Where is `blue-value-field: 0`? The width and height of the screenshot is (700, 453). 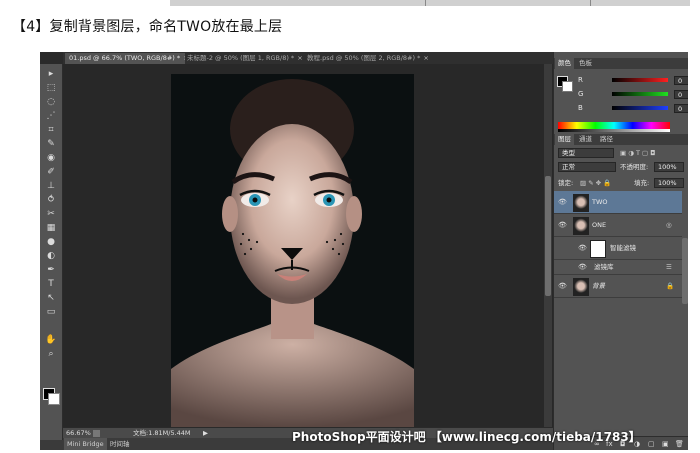
blue-value-field: 0 is located at coordinates (681, 108).